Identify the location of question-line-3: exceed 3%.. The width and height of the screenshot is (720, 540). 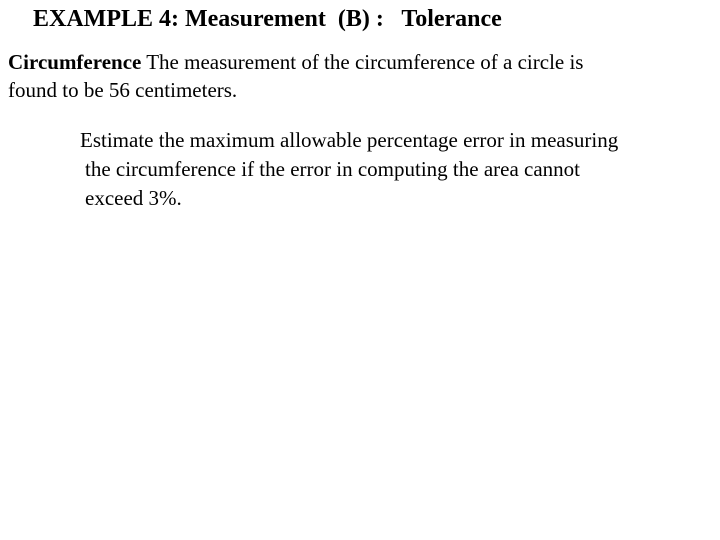
(133, 198).